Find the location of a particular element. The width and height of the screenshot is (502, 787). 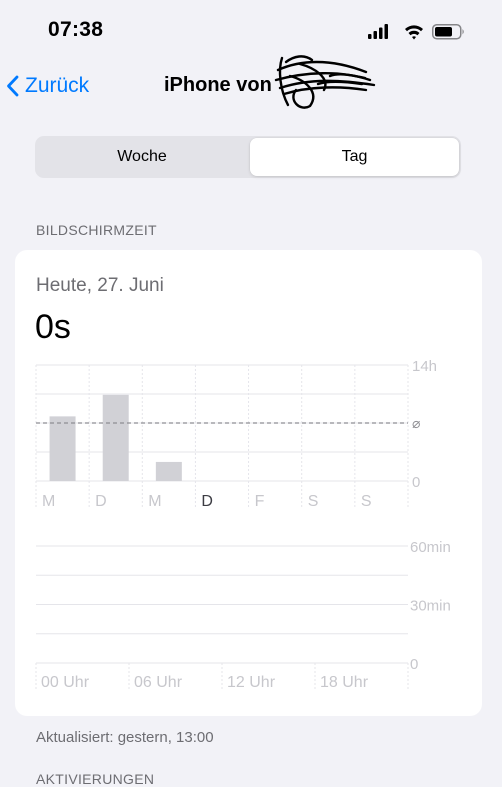

battery-icon is located at coordinates (448, 32).